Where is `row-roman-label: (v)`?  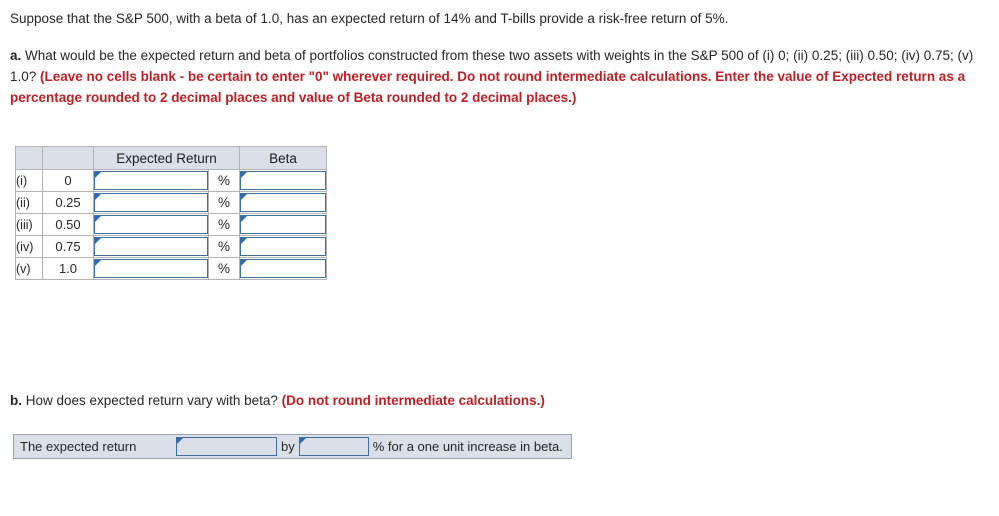
row-roman-label: (v) is located at coordinates (29, 268).